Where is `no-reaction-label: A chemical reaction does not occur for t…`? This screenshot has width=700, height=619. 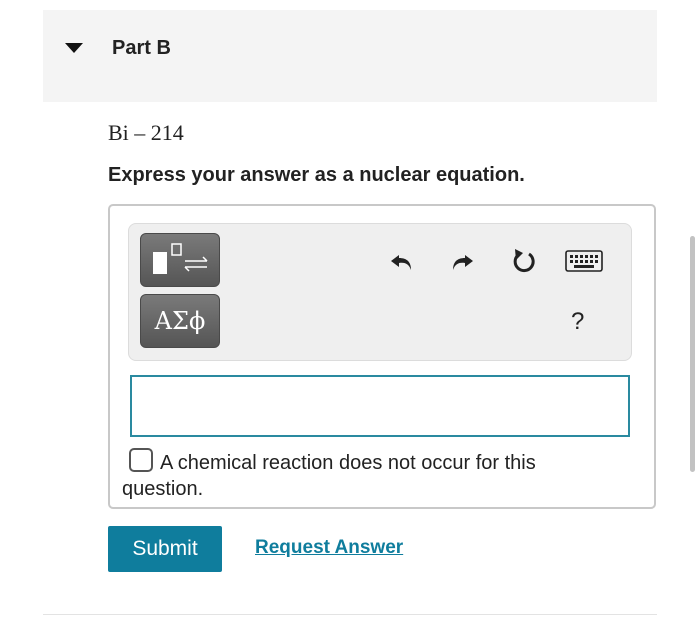 no-reaction-label: A chemical reaction does not occur for t… is located at coordinates (357, 476).